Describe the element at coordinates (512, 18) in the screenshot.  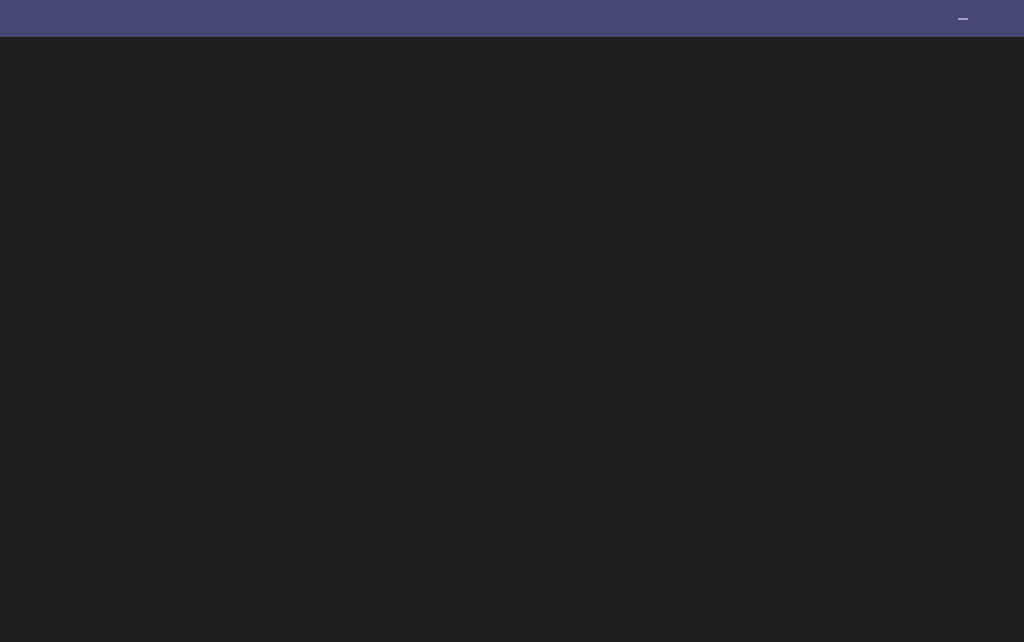
I see `title-bar` at that location.